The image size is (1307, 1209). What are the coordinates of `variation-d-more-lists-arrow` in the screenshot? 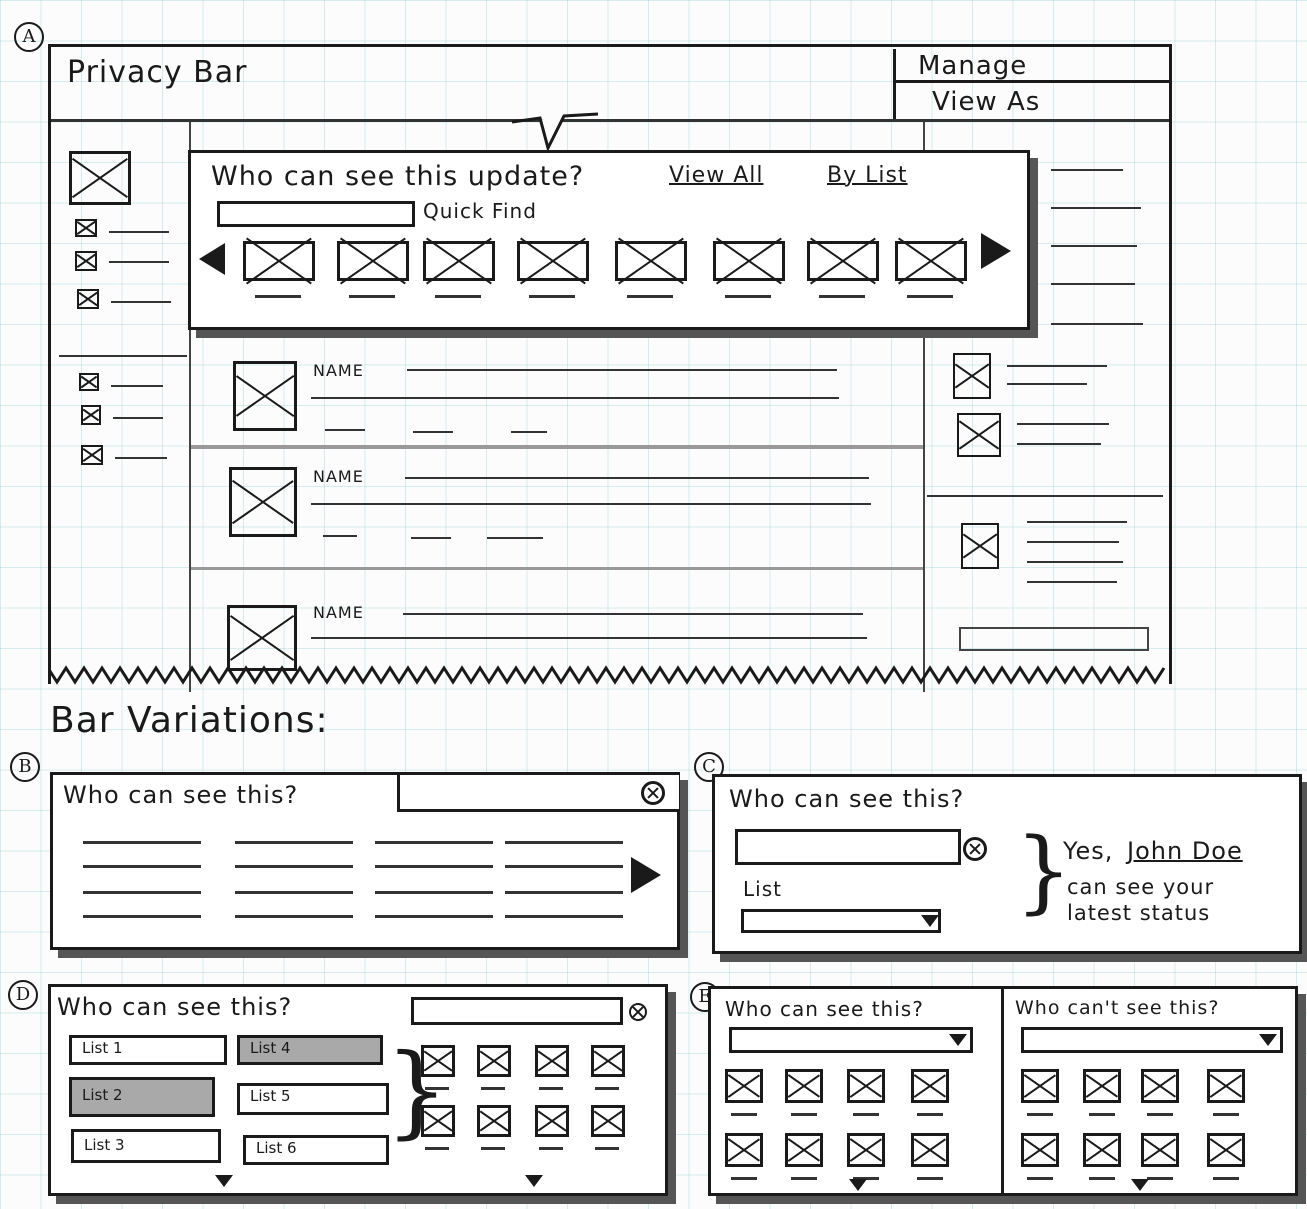 It's located at (224, 1181).